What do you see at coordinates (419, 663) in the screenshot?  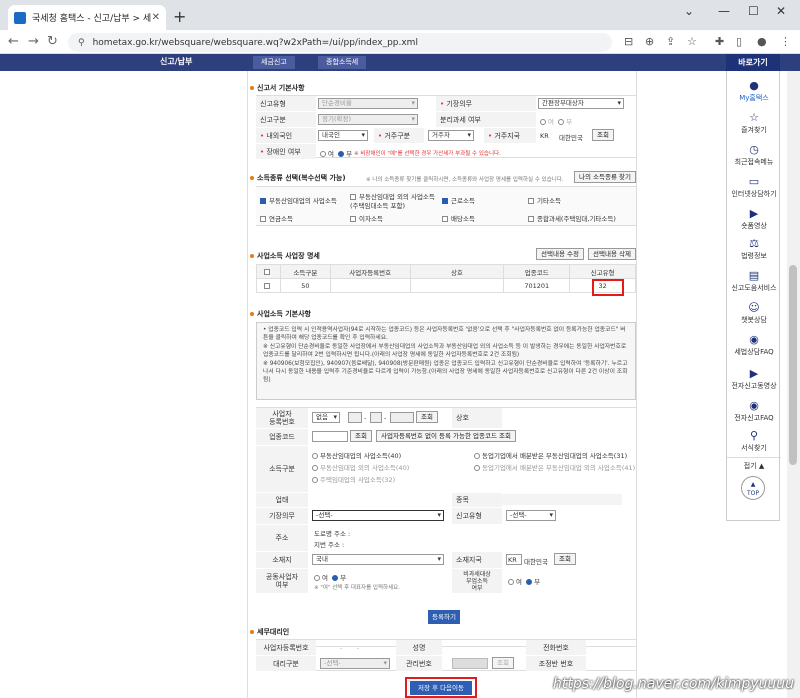 I see `mgmt-no-label: 관리번호` at bounding box center [419, 663].